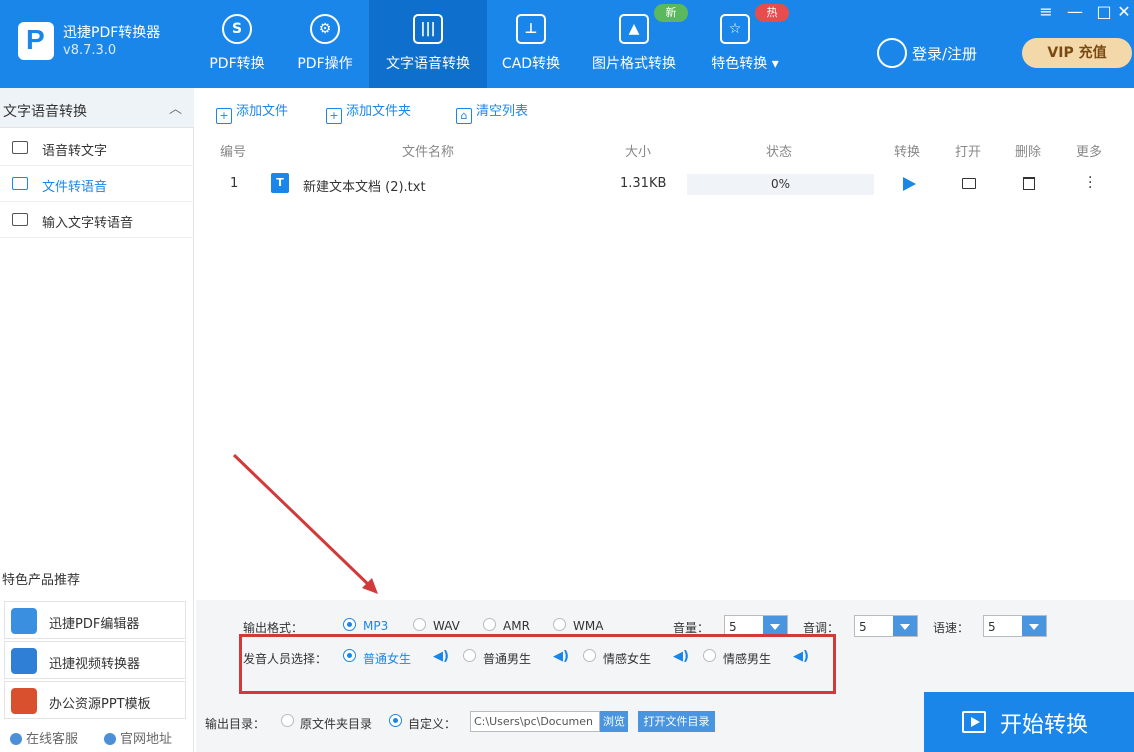  Describe the element at coordinates (676, 721) in the screenshot. I see `open-dir-button: 打开文件目录` at that location.